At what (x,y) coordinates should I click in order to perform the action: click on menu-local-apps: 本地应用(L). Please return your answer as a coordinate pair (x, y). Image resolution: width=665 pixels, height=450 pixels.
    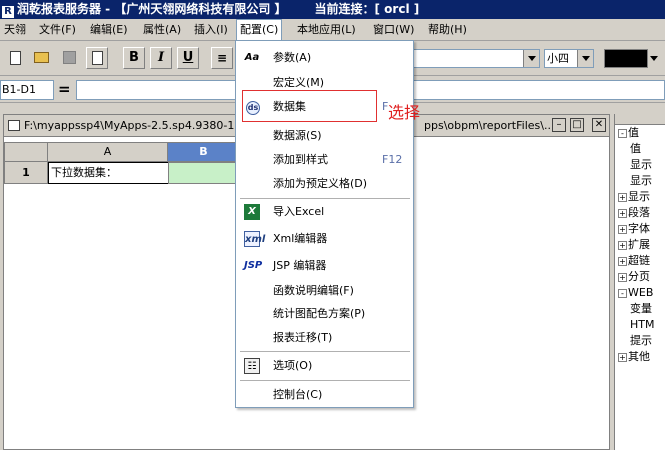
    Looking at the image, I should click on (326, 30).